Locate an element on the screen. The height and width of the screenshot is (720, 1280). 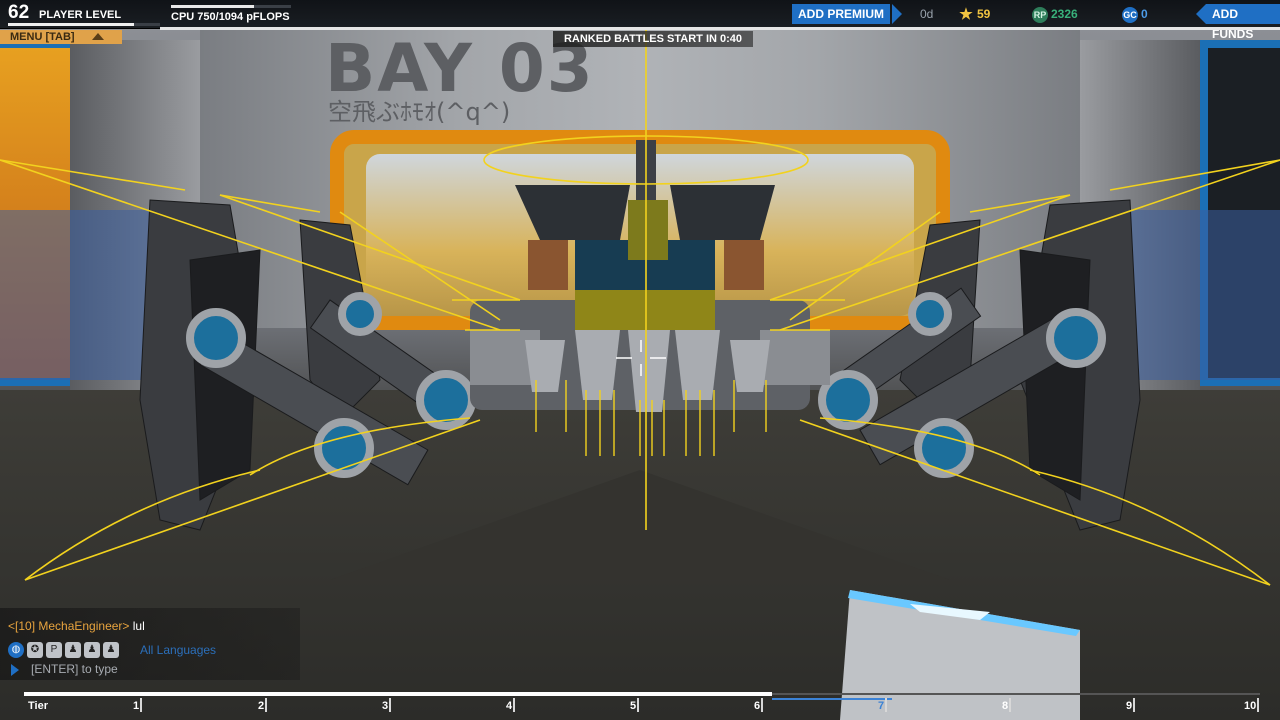
ranked-countdown: RANKED BATTLES START IN 0:40 is located at coordinates (653, 39).